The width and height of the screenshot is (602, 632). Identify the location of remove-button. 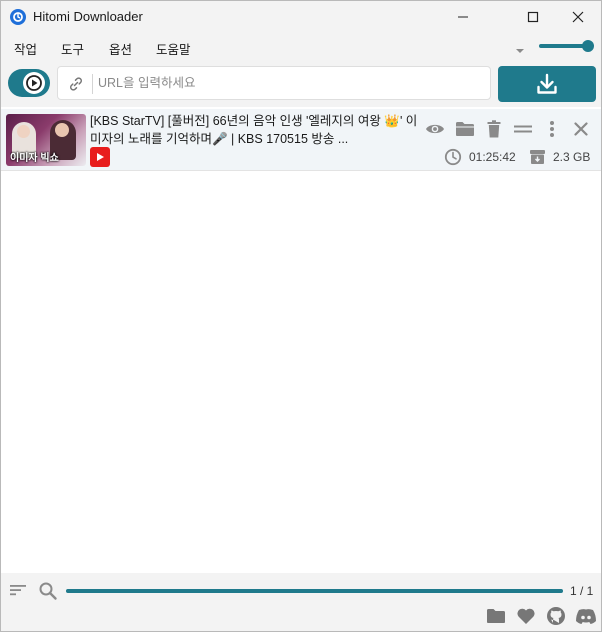
(581, 129).